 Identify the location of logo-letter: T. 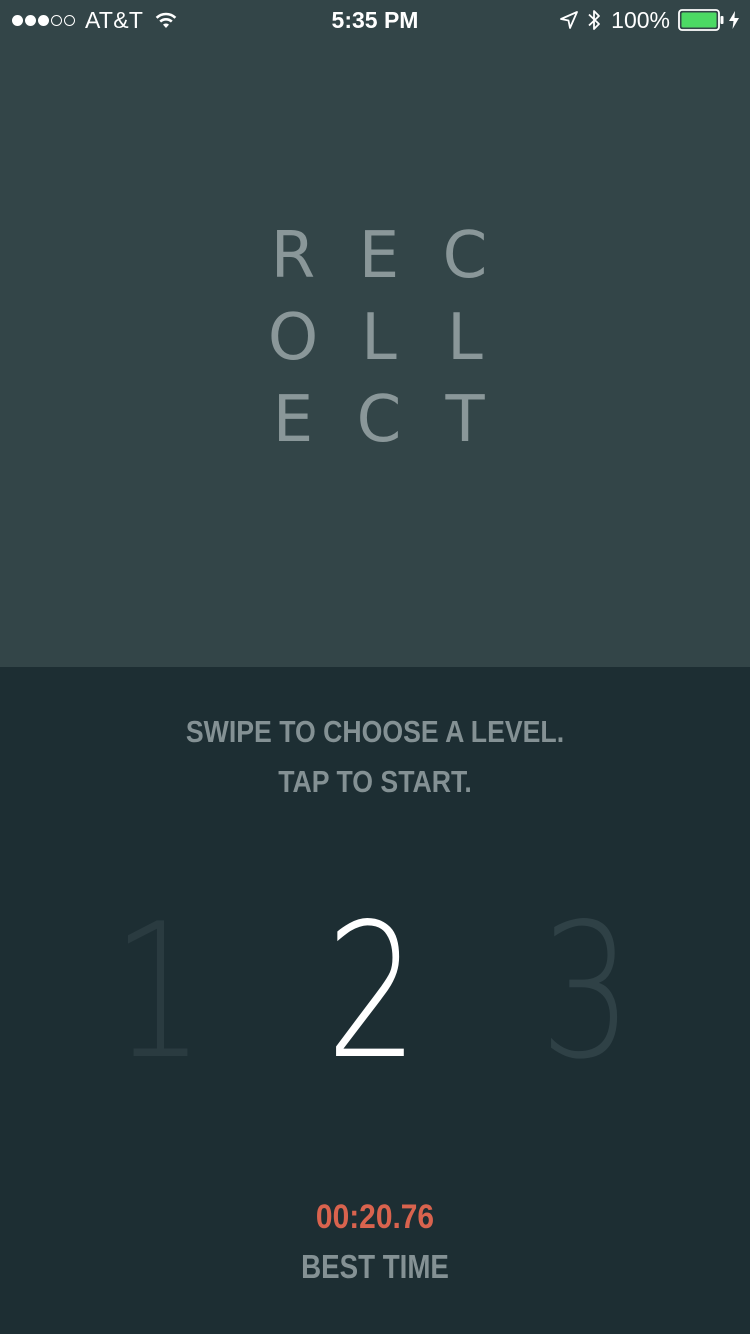
(465, 420).